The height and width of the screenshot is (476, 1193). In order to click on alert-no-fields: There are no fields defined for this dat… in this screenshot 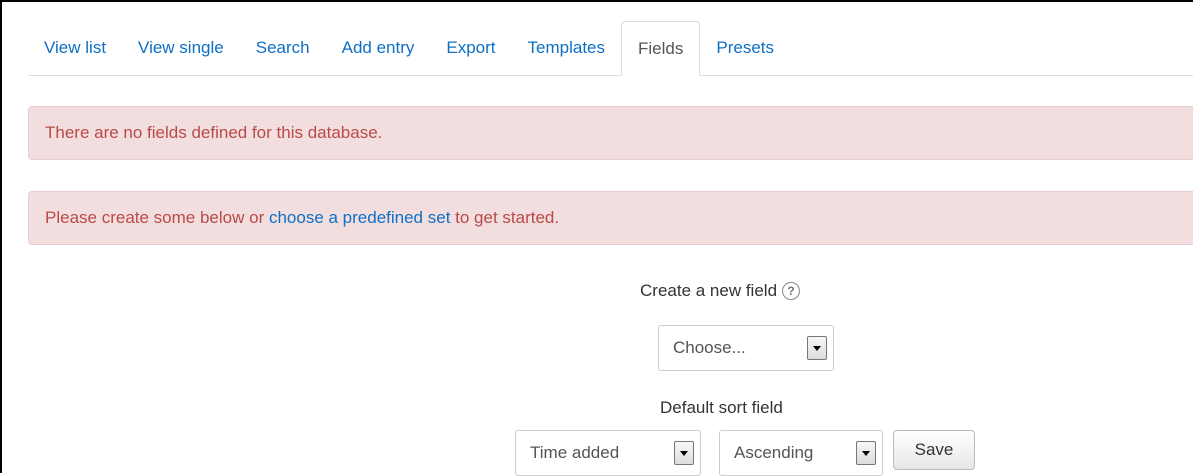, I will do `click(610, 133)`.